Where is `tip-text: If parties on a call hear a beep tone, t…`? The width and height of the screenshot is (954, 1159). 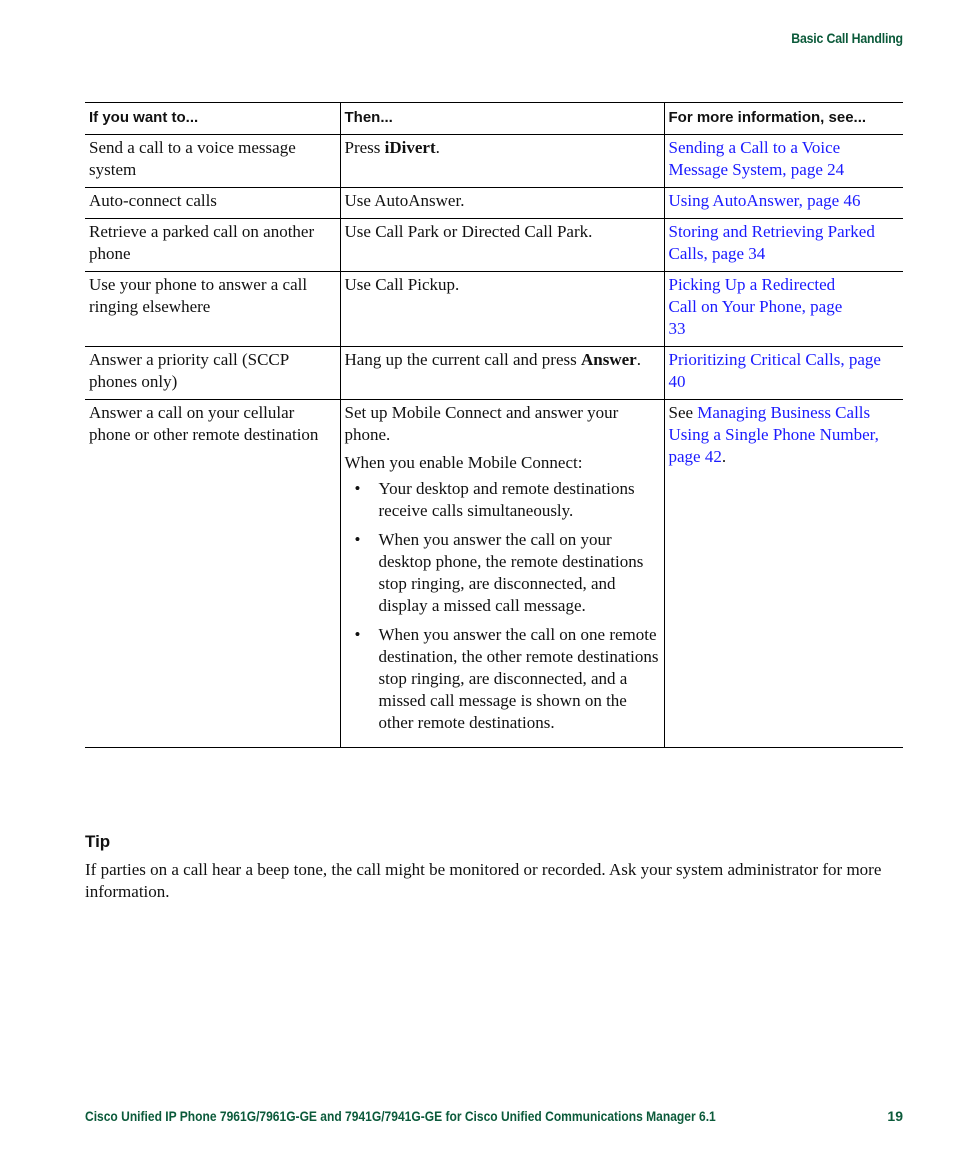 tip-text: If parties on a call hear a beep tone, t… is located at coordinates (483, 880).